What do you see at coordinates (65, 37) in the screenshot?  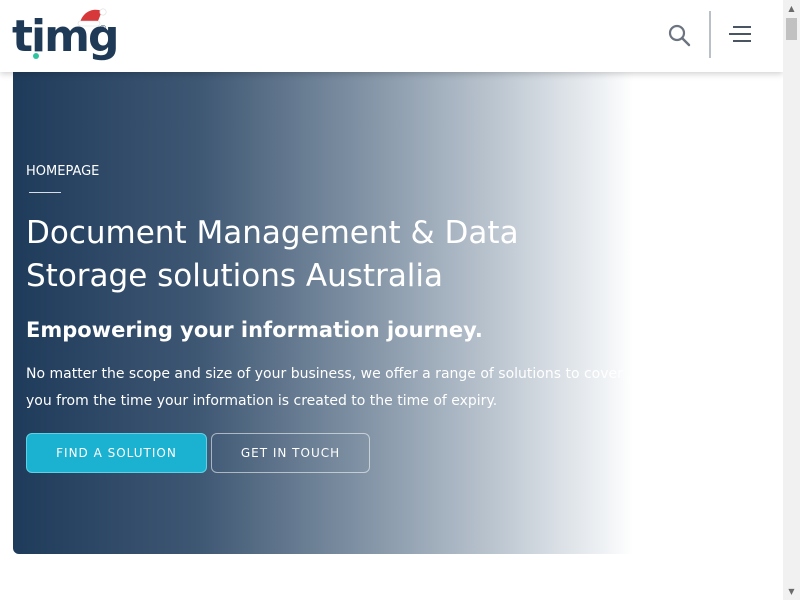 I see `timg-logo: timg ®` at bounding box center [65, 37].